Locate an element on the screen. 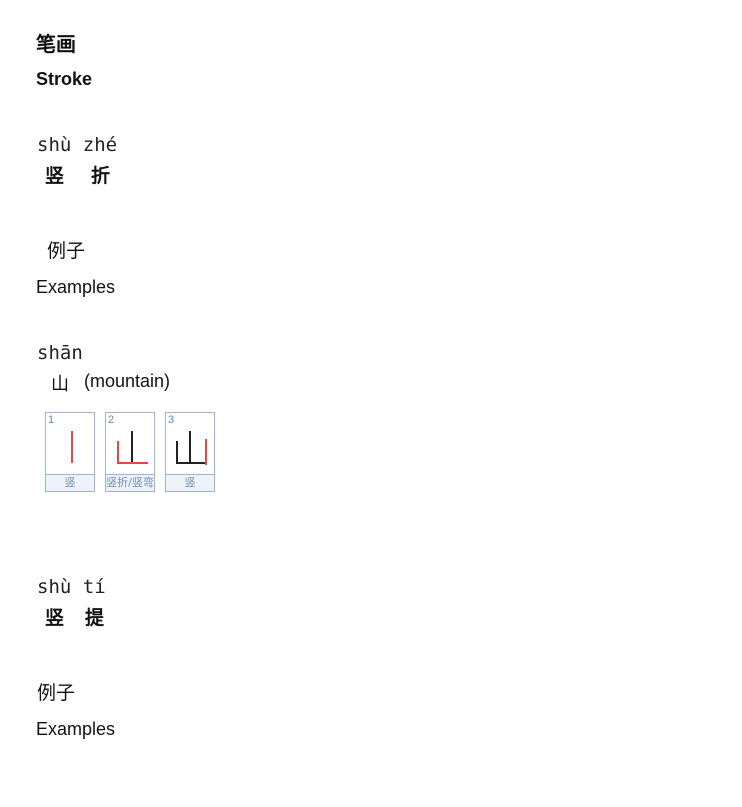 The image size is (742, 807). heading-examples-en: Examples is located at coordinates (76, 287).